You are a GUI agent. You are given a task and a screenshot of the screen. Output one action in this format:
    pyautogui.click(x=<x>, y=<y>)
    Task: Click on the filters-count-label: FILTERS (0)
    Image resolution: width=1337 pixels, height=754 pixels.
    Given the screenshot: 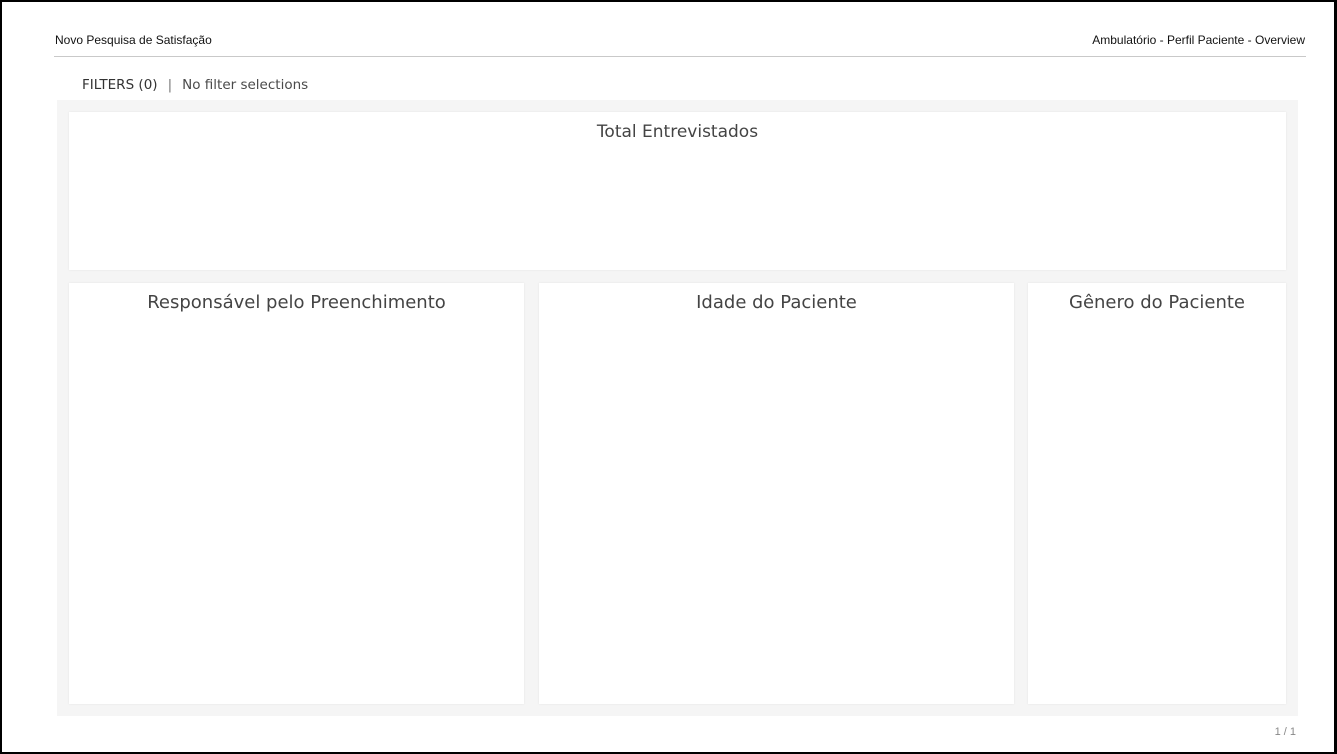 What is the action you would take?
    pyautogui.click(x=120, y=85)
    